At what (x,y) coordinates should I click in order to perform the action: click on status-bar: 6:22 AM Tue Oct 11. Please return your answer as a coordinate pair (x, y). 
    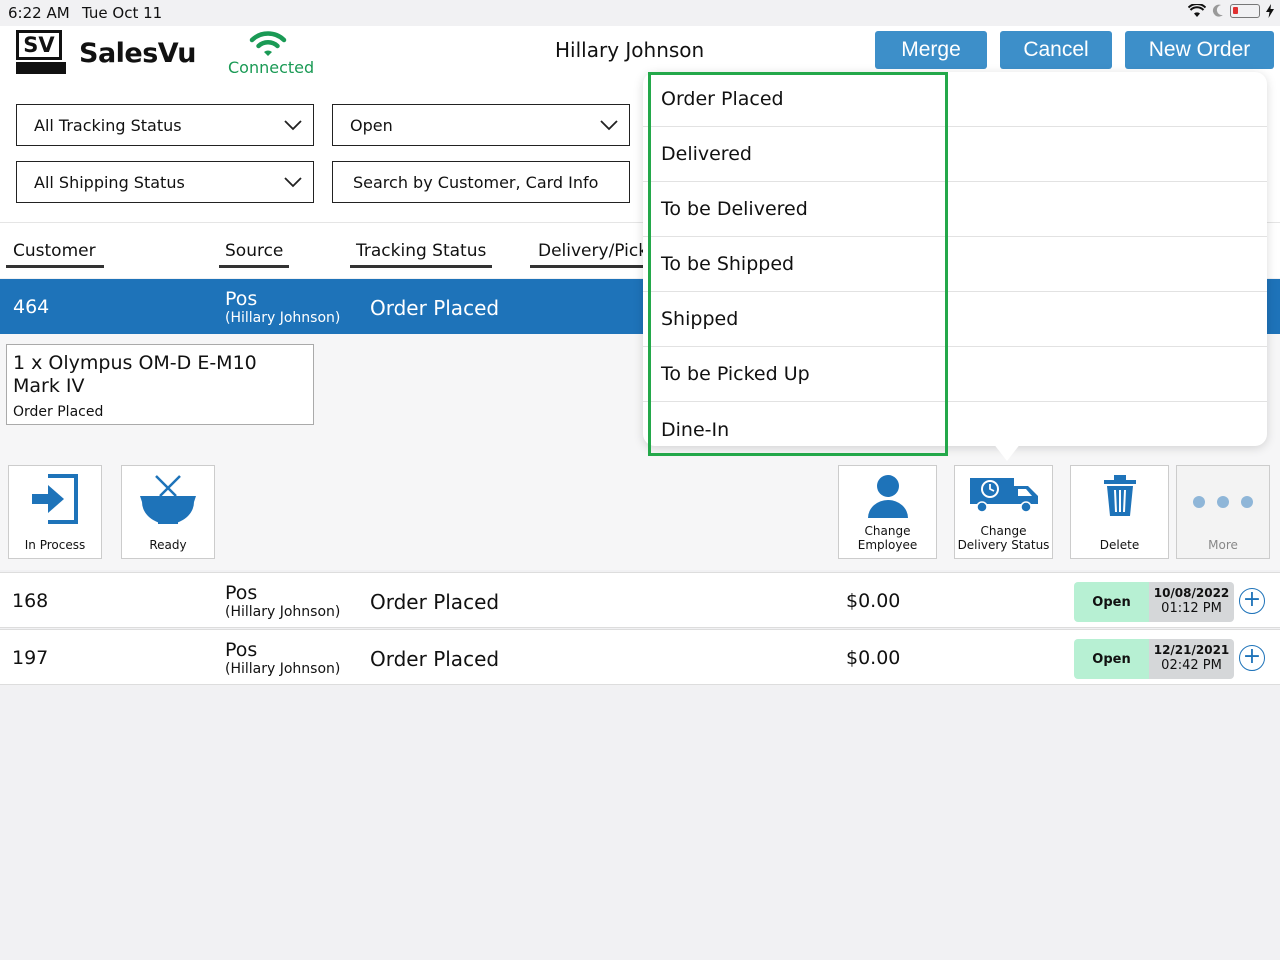
    Looking at the image, I should click on (640, 13).